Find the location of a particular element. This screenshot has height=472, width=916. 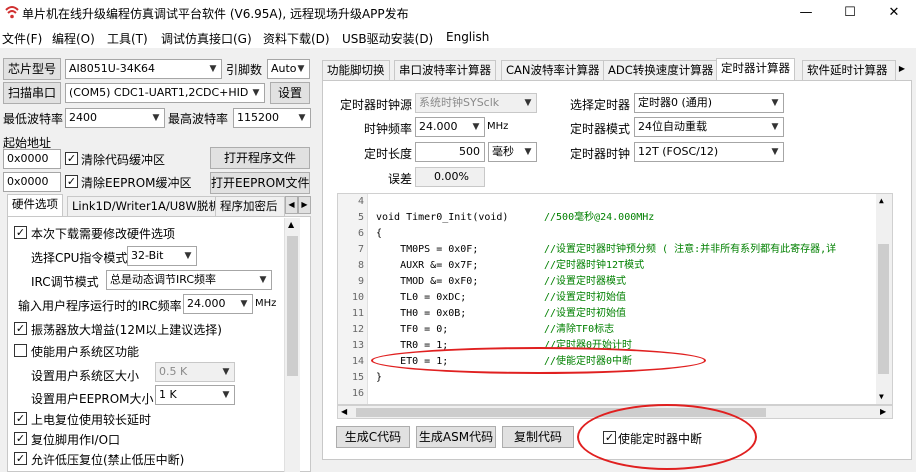

tab-scroll-icon: ▶ is located at coordinates (902, 69).